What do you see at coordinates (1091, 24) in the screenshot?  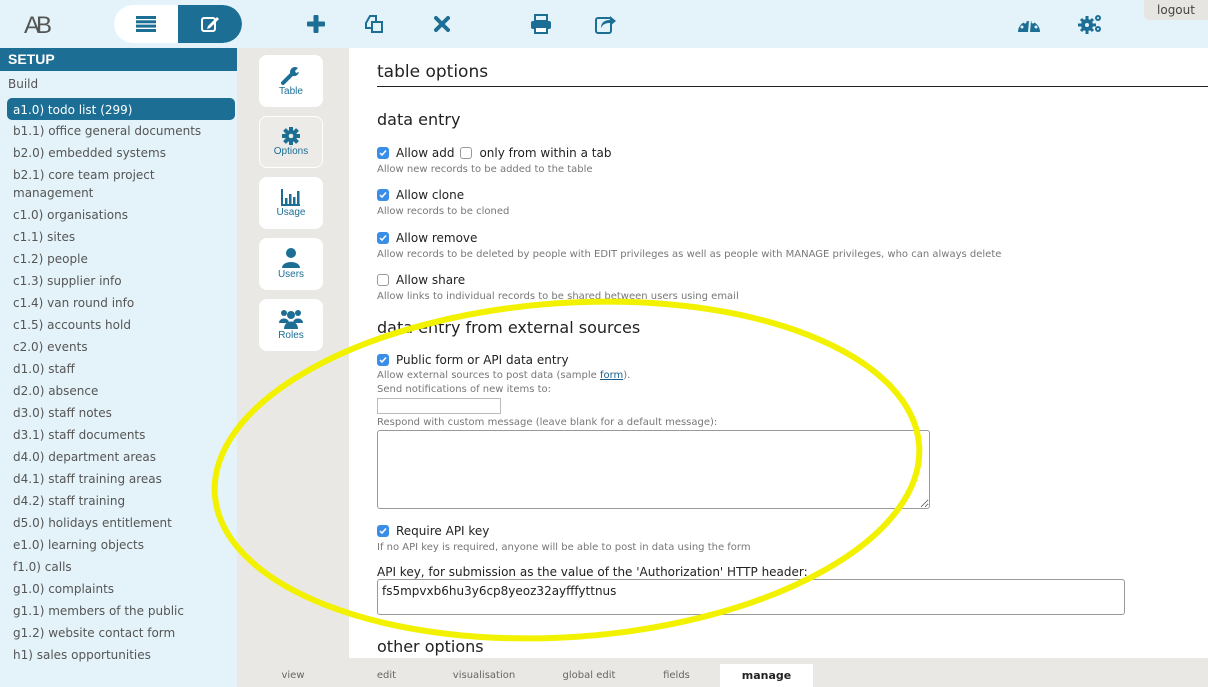 I see `settings-button` at bounding box center [1091, 24].